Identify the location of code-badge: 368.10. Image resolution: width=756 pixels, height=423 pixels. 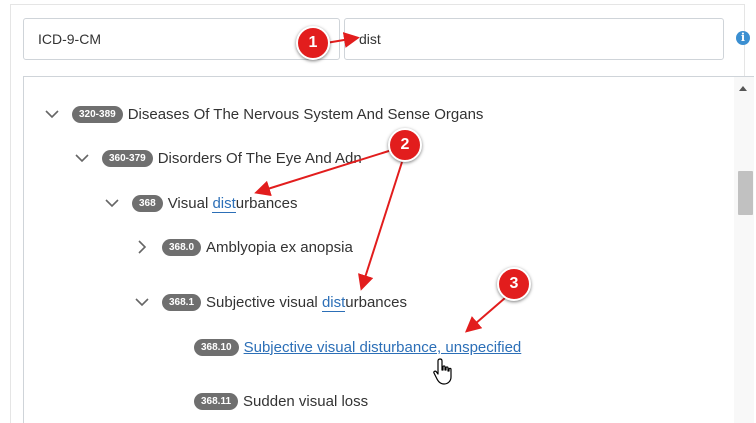
(216, 347).